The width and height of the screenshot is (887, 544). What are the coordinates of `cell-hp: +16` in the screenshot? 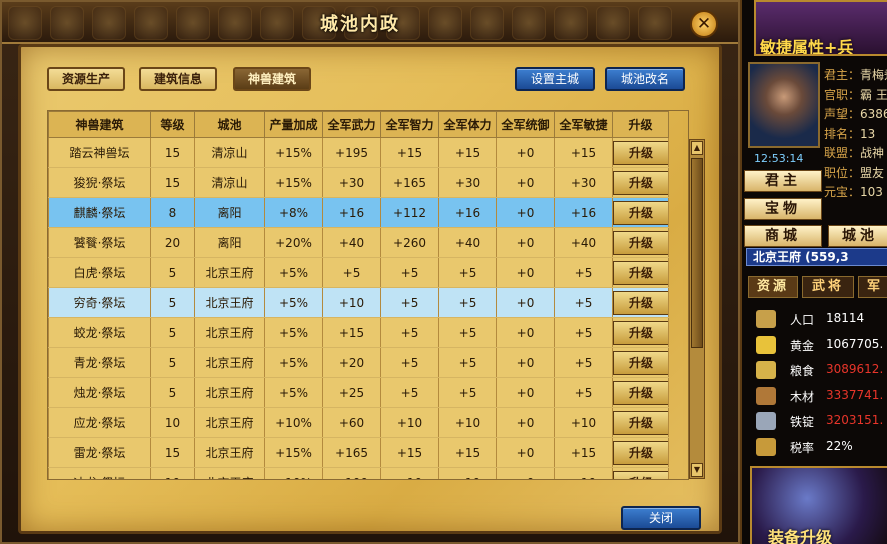 It's located at (467, 212).